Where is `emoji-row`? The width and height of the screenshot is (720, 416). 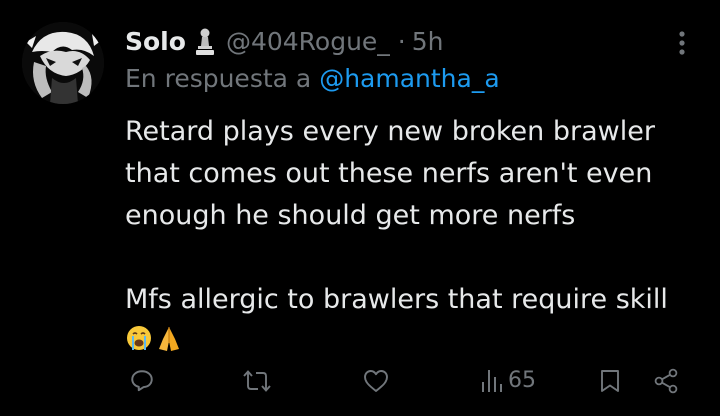
emoji-row is located at coordinates (417, 338).